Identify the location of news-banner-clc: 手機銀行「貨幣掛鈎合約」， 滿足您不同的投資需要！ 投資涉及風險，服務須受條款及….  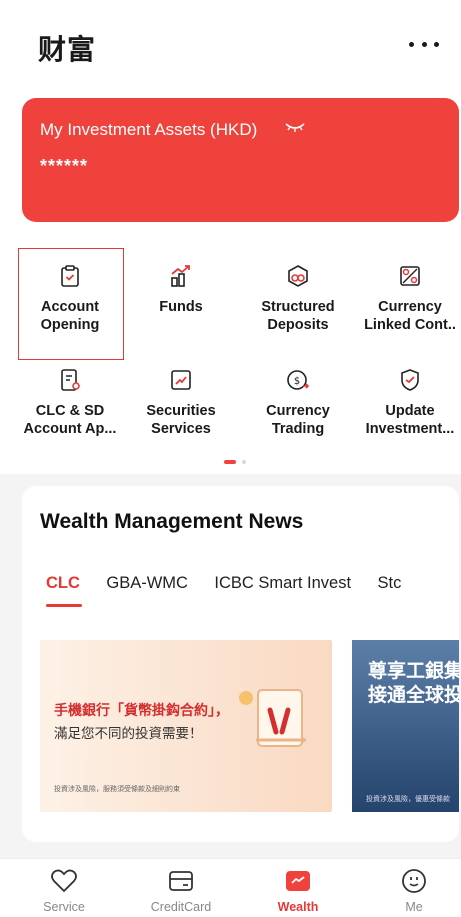
(186, 726).